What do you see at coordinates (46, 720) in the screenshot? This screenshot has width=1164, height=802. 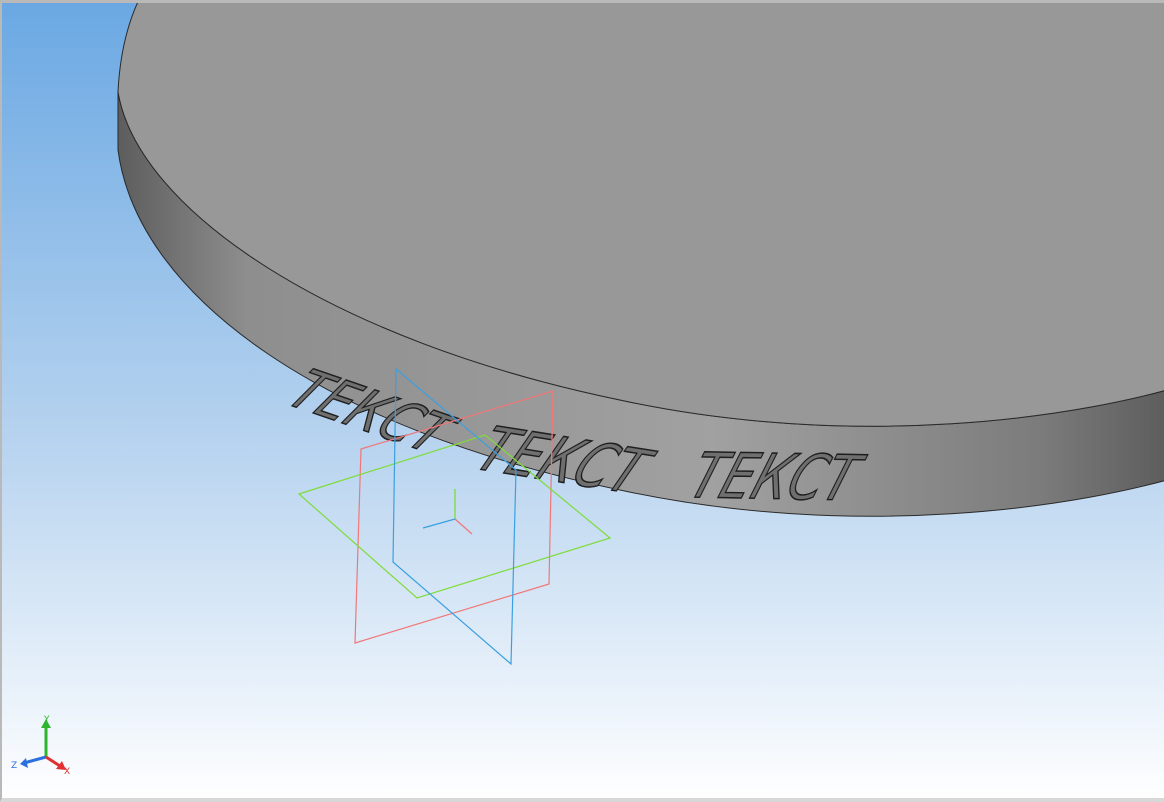 I see `triad-y-label: Y` at bounding box center [46, 720].